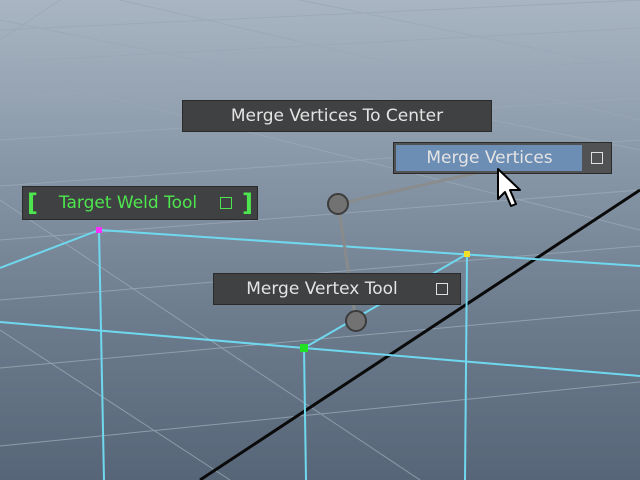  What do you see at coordinates (489, 158) in the screenshot?
I see `menu-item-label: Merge Vertices` at bounding box center [489, 158].